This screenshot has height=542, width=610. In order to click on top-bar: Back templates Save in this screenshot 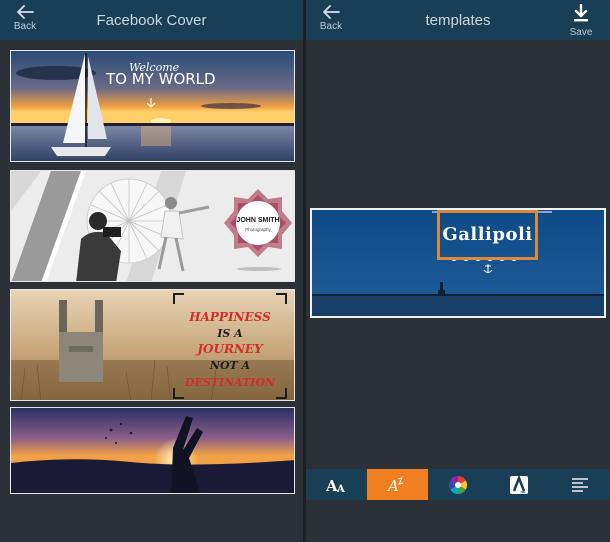, I will do `click(458, 20)`.